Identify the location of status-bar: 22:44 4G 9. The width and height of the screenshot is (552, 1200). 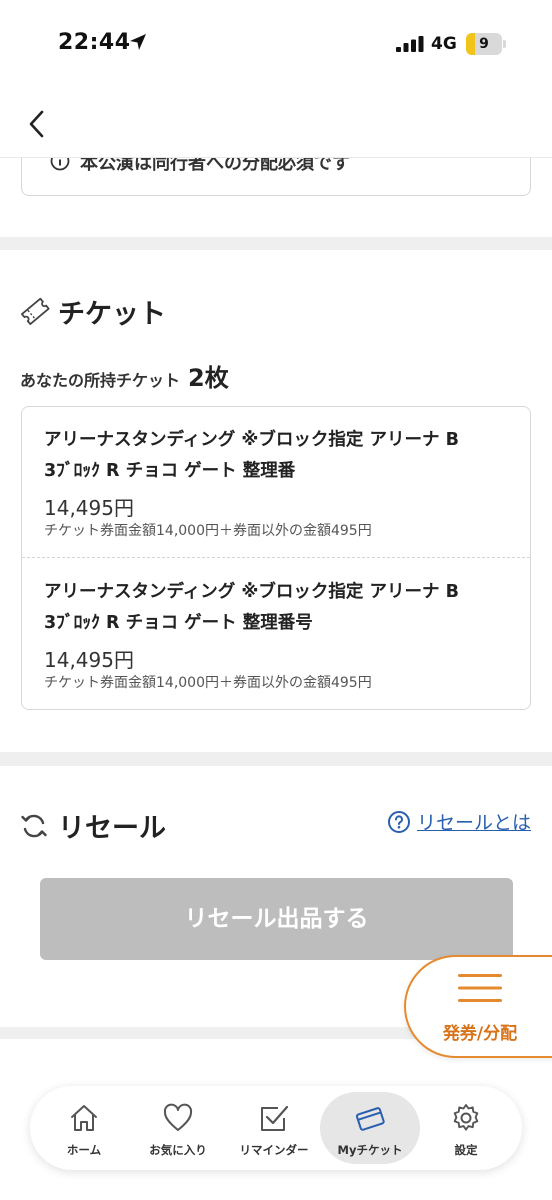
(276, 46).